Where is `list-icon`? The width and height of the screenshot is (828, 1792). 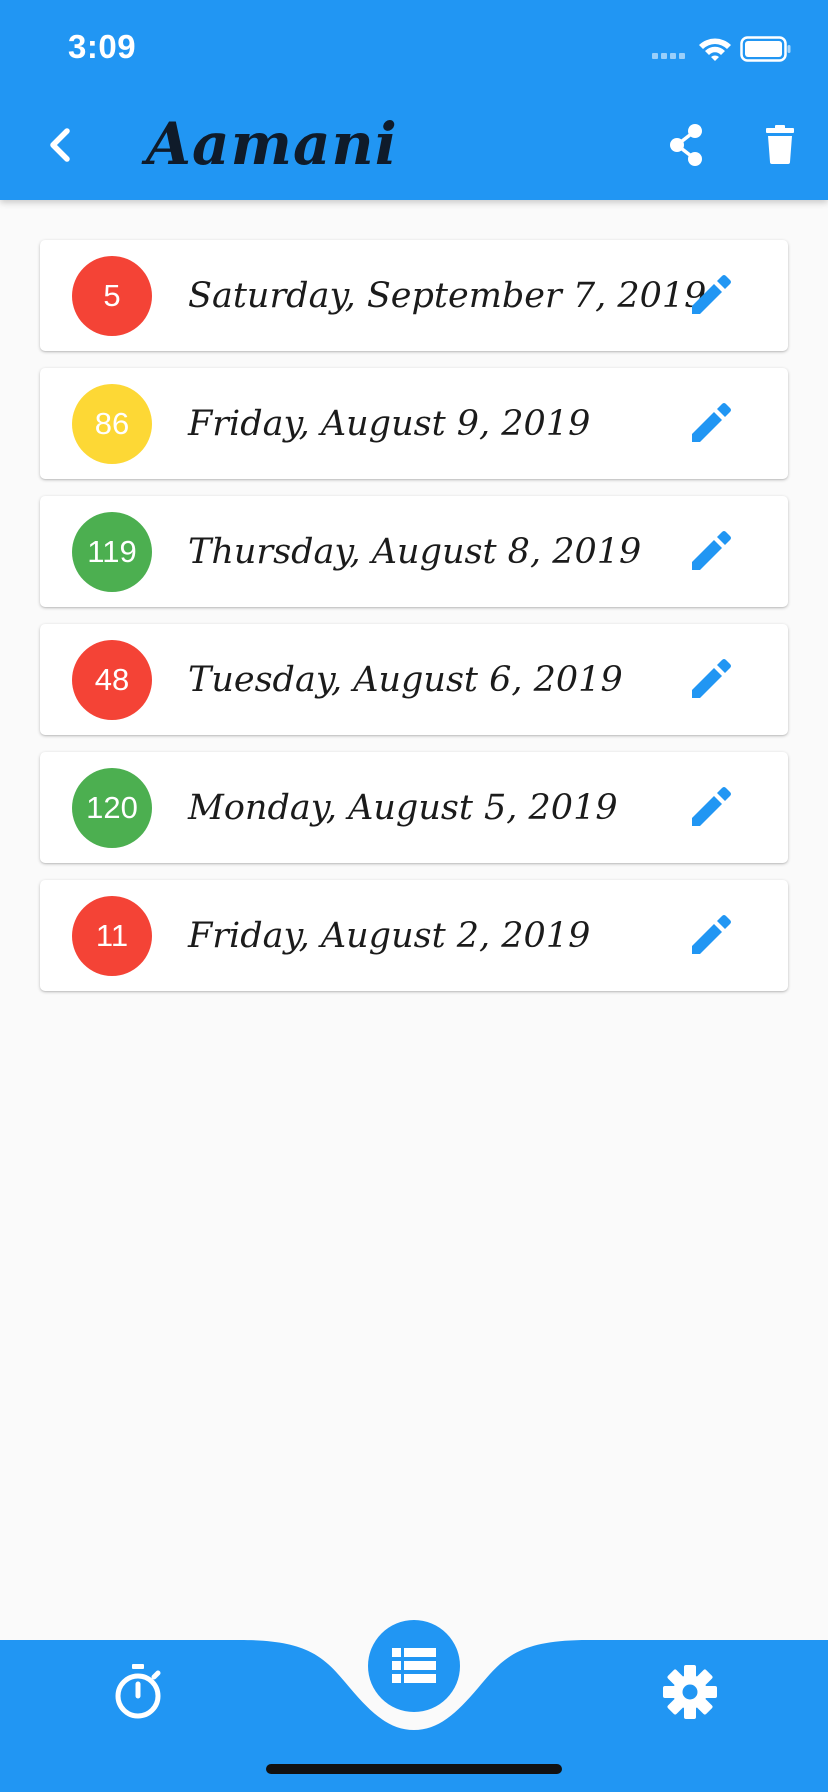 list-icon is located at coordinates (414, 1665).